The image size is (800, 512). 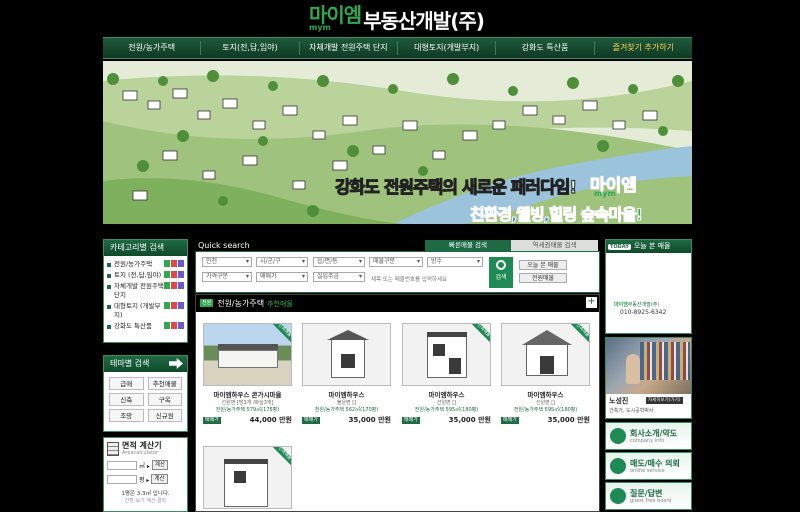 I want to click on today-viewed-box: TODAY 오늘 본 매물 마이엠부동산개발(주) 010-8925-6342, so click(x=648, y=286).